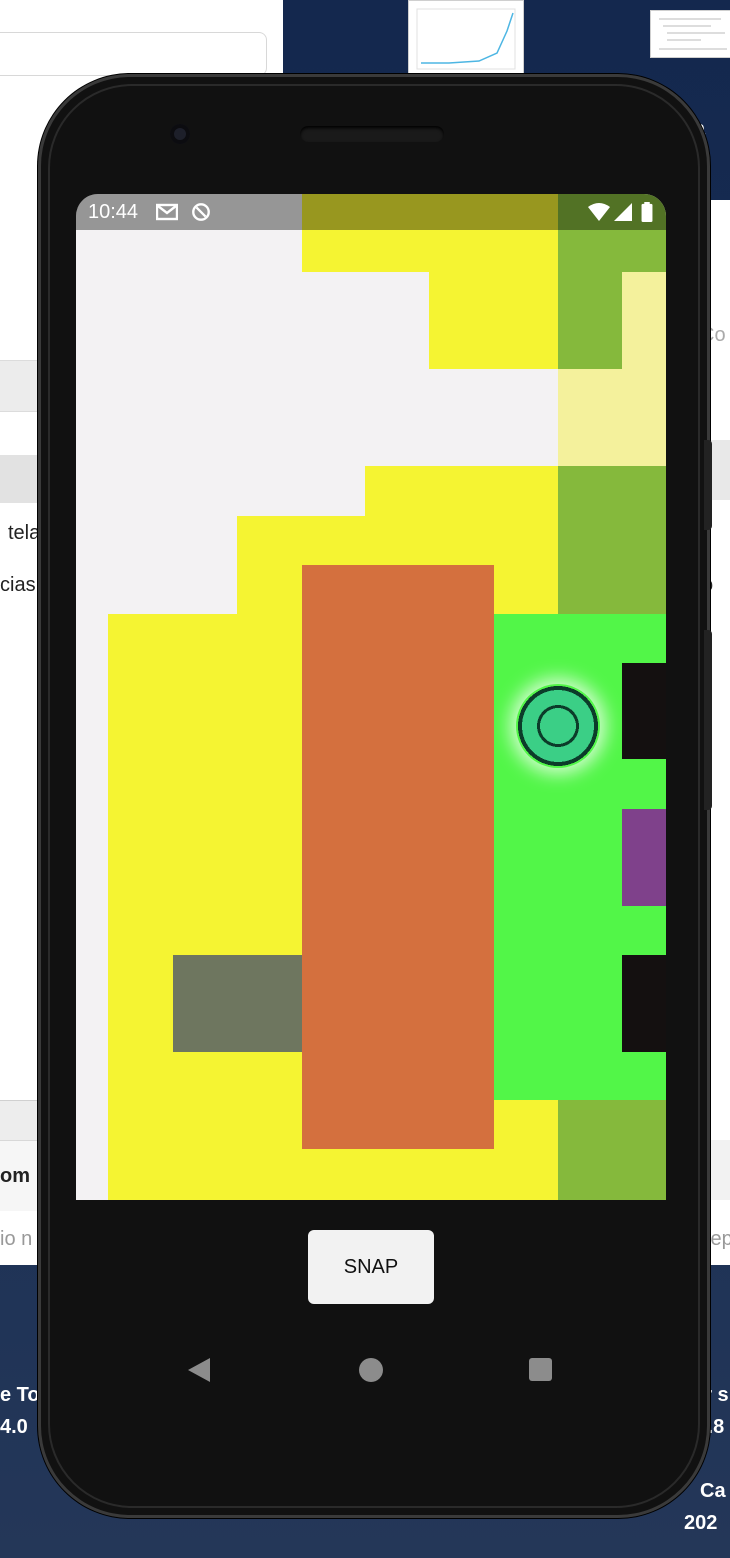 Image resolution: width=730 pixels, height=1558 pixels. Describe the element at coordinates (623, 212) in the screenshot. I see `signal-icon` at that location.